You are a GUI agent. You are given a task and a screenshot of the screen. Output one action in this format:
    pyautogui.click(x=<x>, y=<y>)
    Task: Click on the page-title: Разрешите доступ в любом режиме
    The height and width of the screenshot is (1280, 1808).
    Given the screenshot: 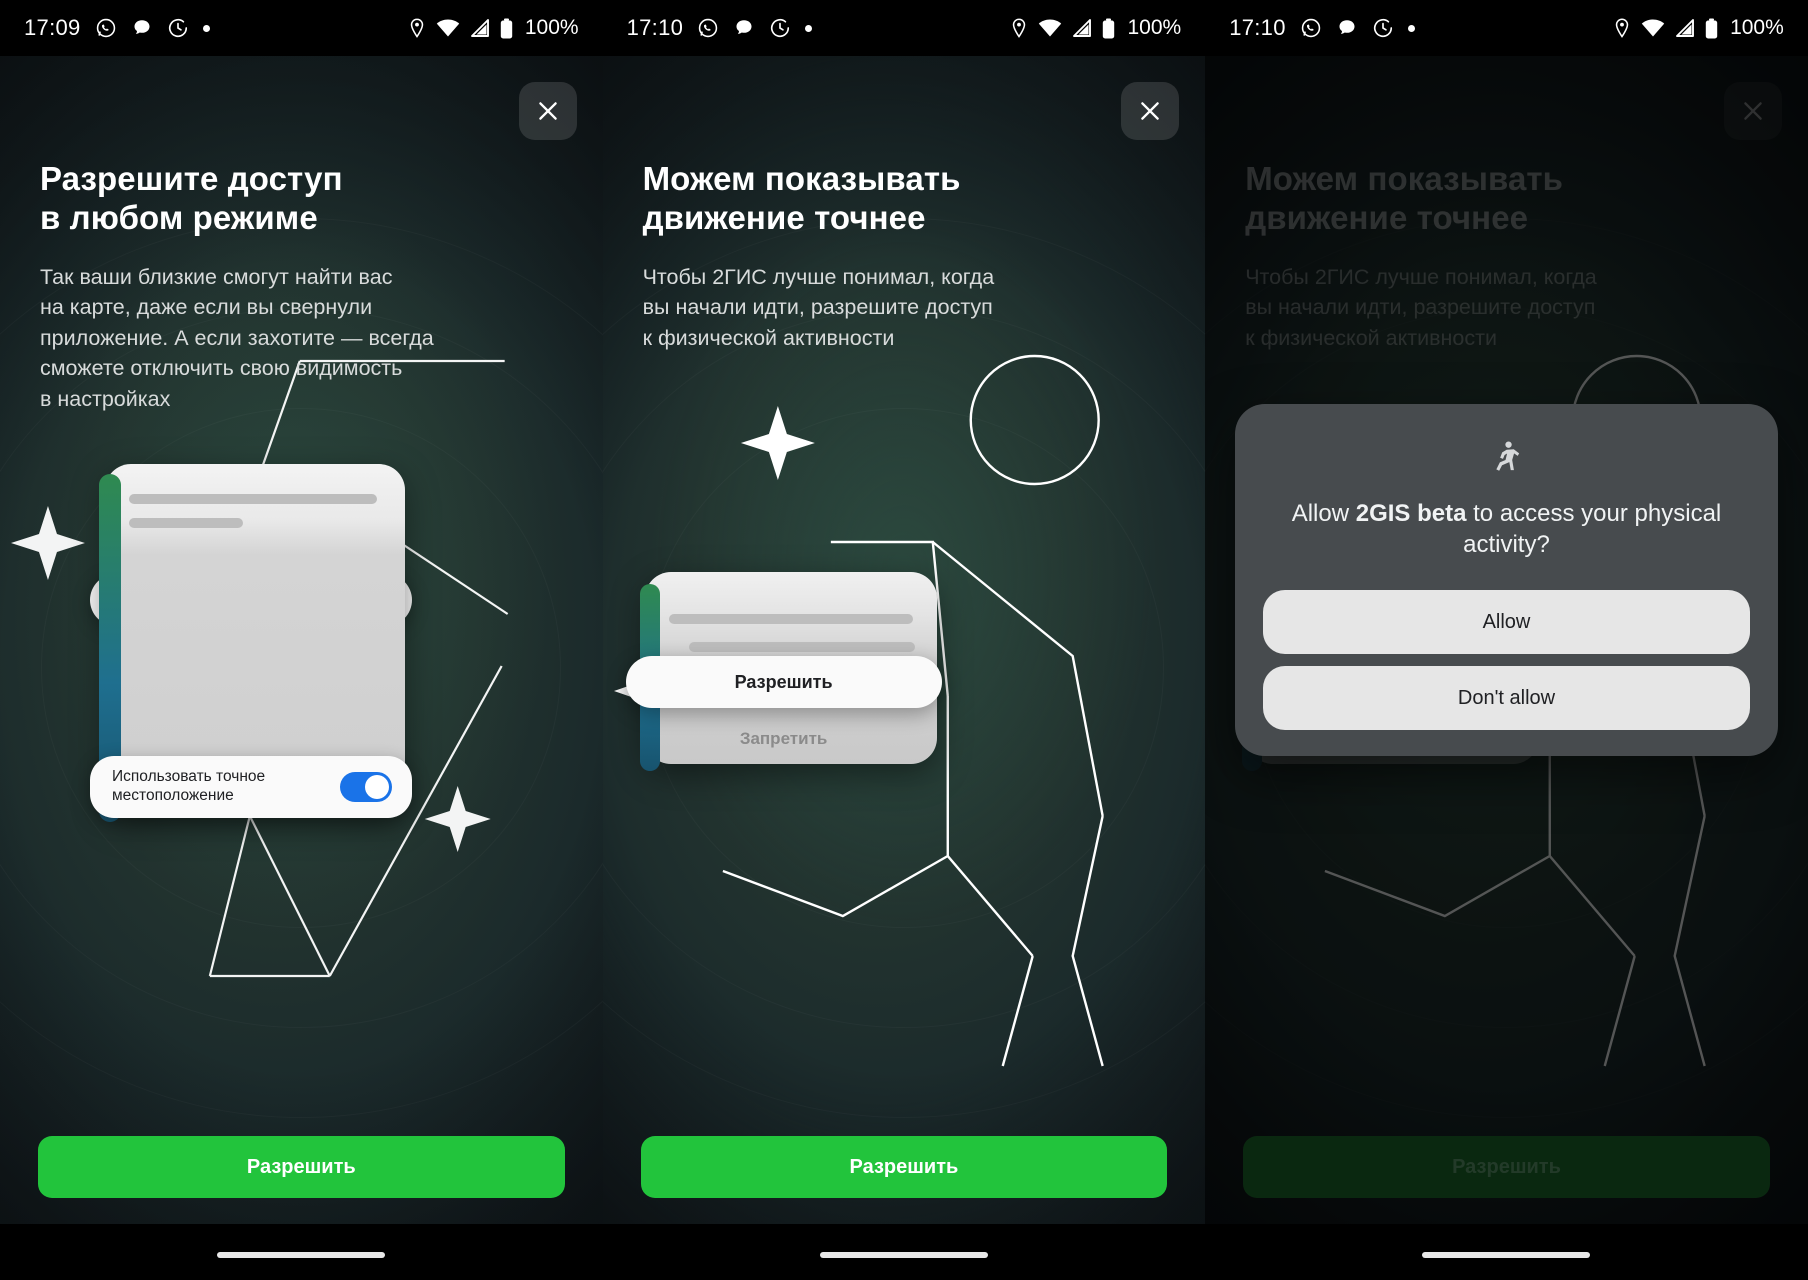 What is the action you would take?
    pyautogui.click(x=191, y=198)
    